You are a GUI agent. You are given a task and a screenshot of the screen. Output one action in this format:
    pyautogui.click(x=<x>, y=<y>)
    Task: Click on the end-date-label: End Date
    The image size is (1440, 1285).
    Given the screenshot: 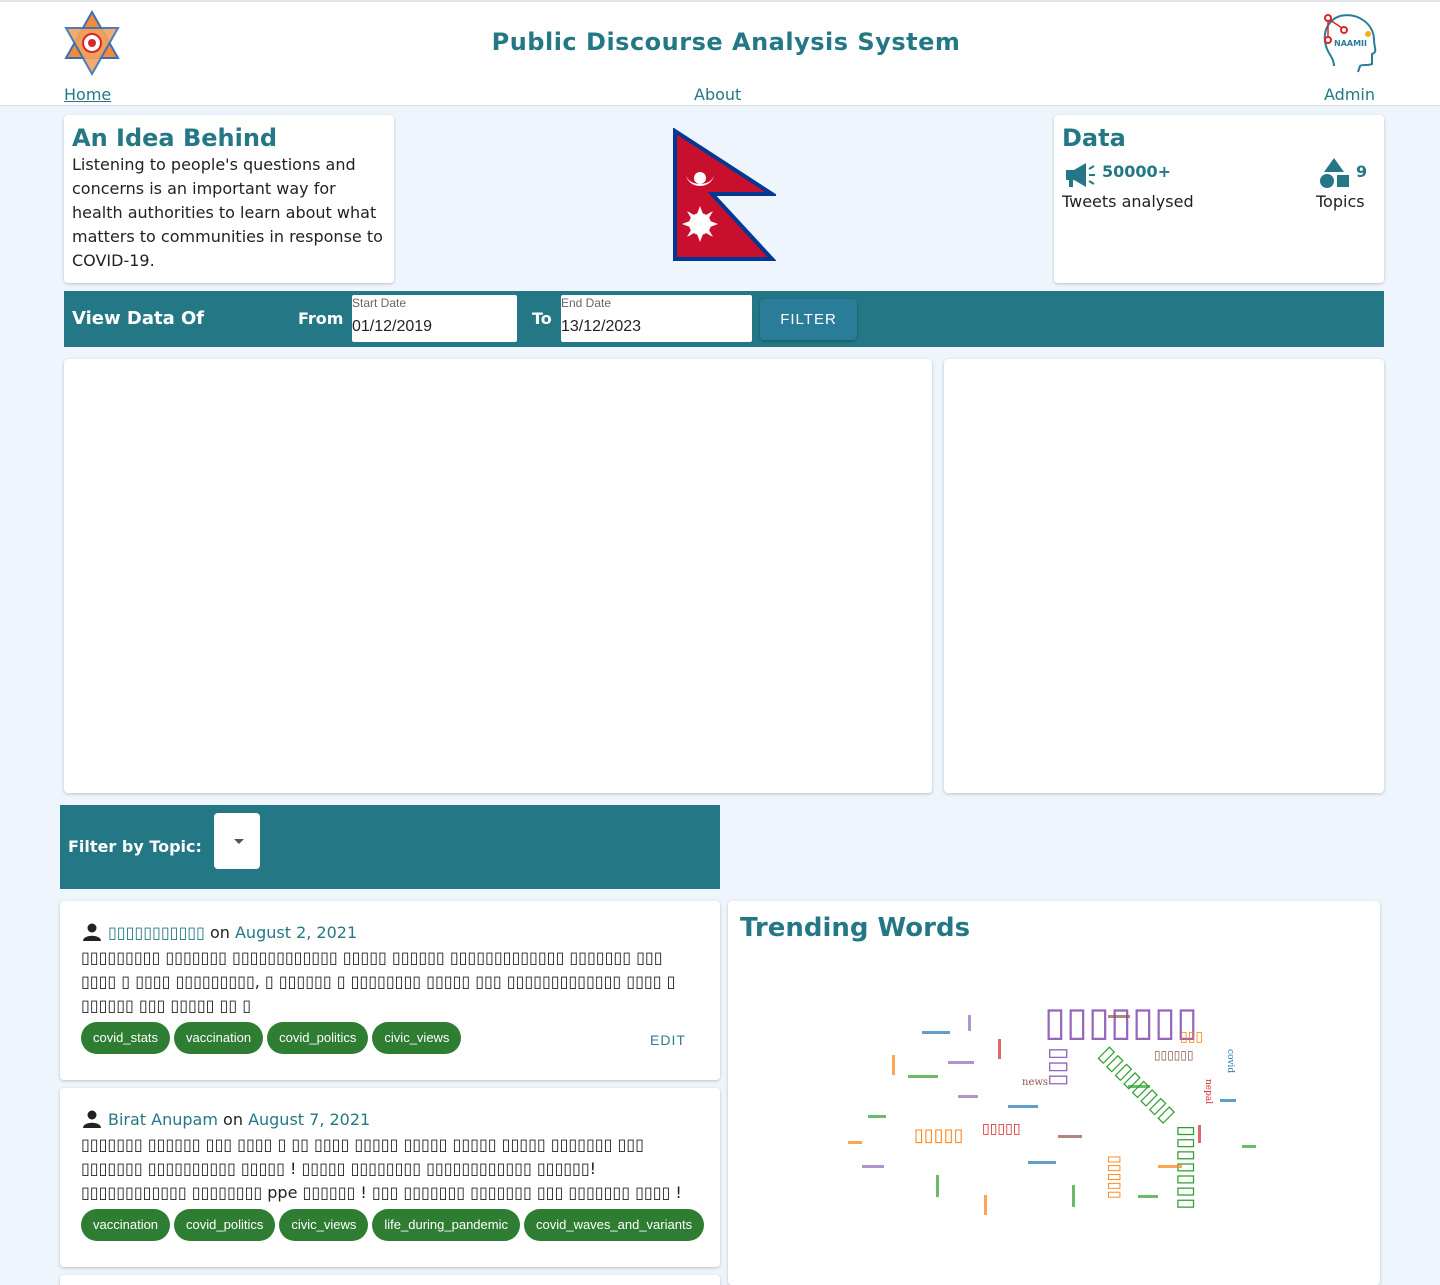 What is the action you would take?
    pyautogui.click(x=586, y=303)
    